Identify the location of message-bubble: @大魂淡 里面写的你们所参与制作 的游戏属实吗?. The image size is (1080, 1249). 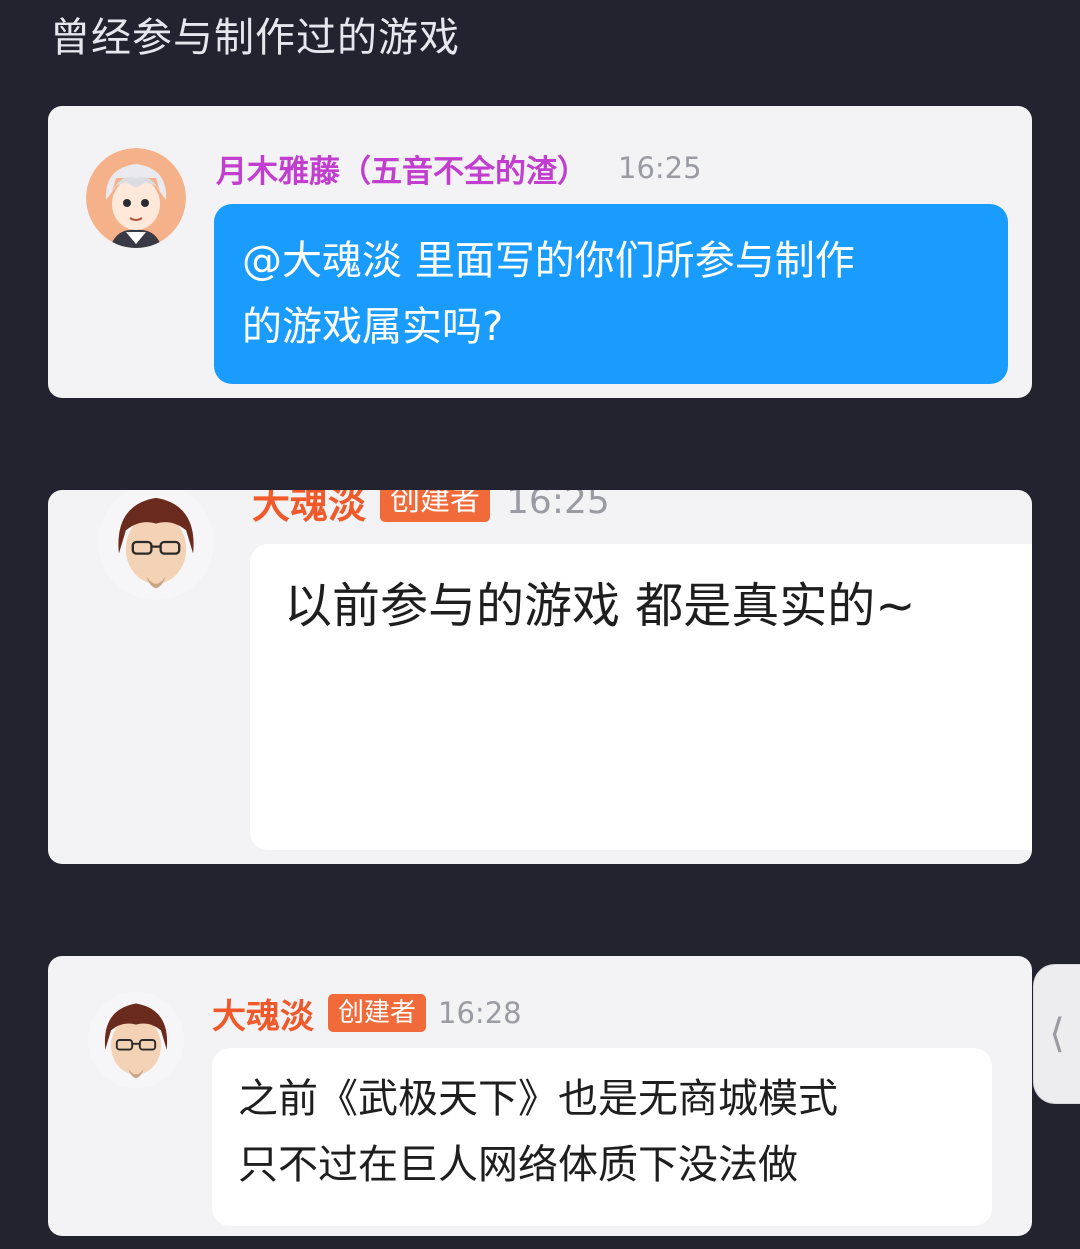
(611, 294).